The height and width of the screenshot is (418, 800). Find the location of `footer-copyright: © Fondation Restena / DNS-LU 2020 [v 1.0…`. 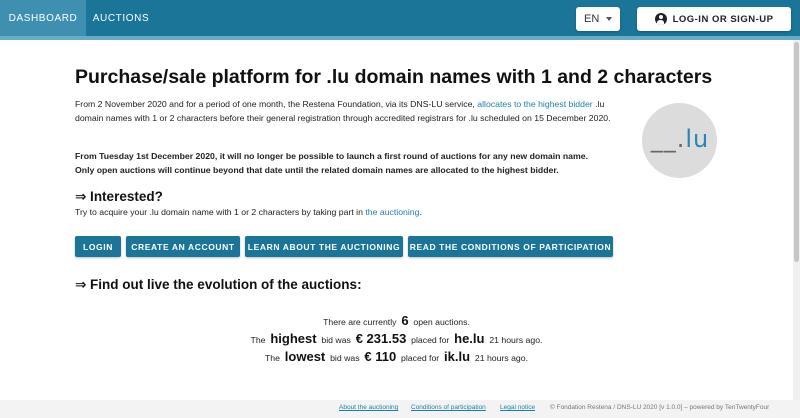

footer-copyright: © Fondation Restena / DNS-LU 2020 [v 1.0… is located at coordinates (660, 407).